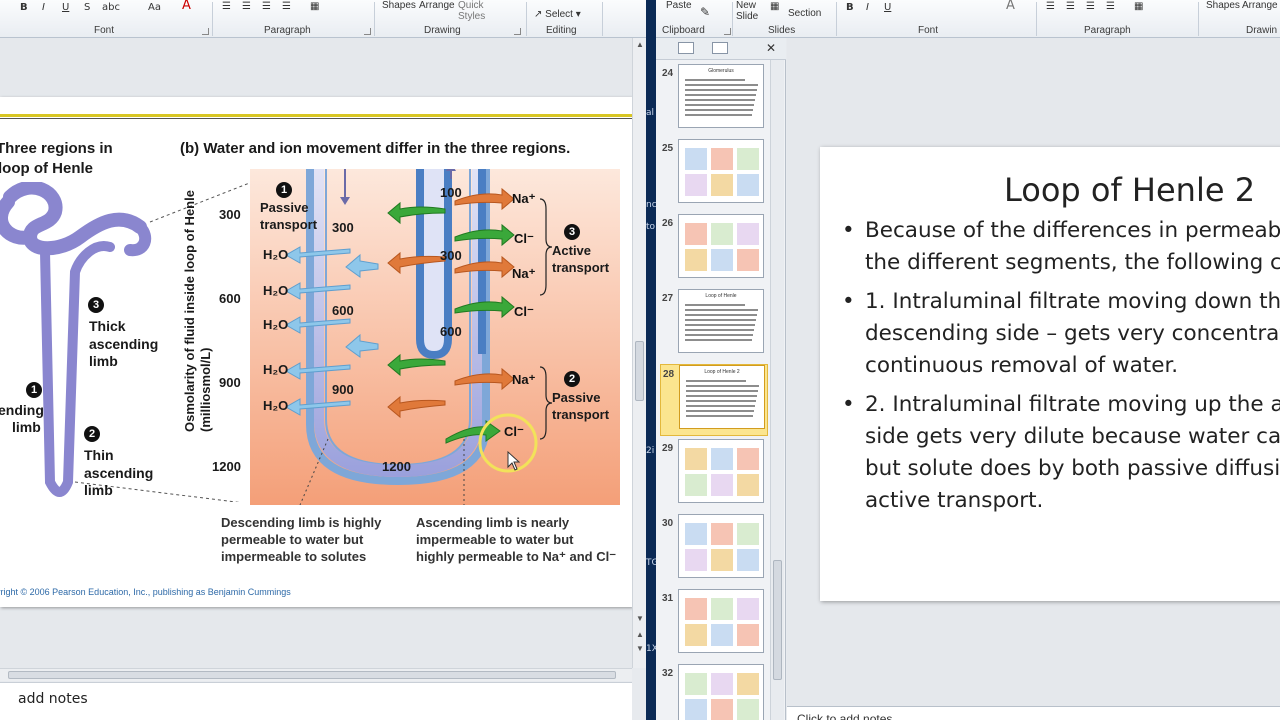  I want to click on y-tick-600: 600, so click(230, 298).